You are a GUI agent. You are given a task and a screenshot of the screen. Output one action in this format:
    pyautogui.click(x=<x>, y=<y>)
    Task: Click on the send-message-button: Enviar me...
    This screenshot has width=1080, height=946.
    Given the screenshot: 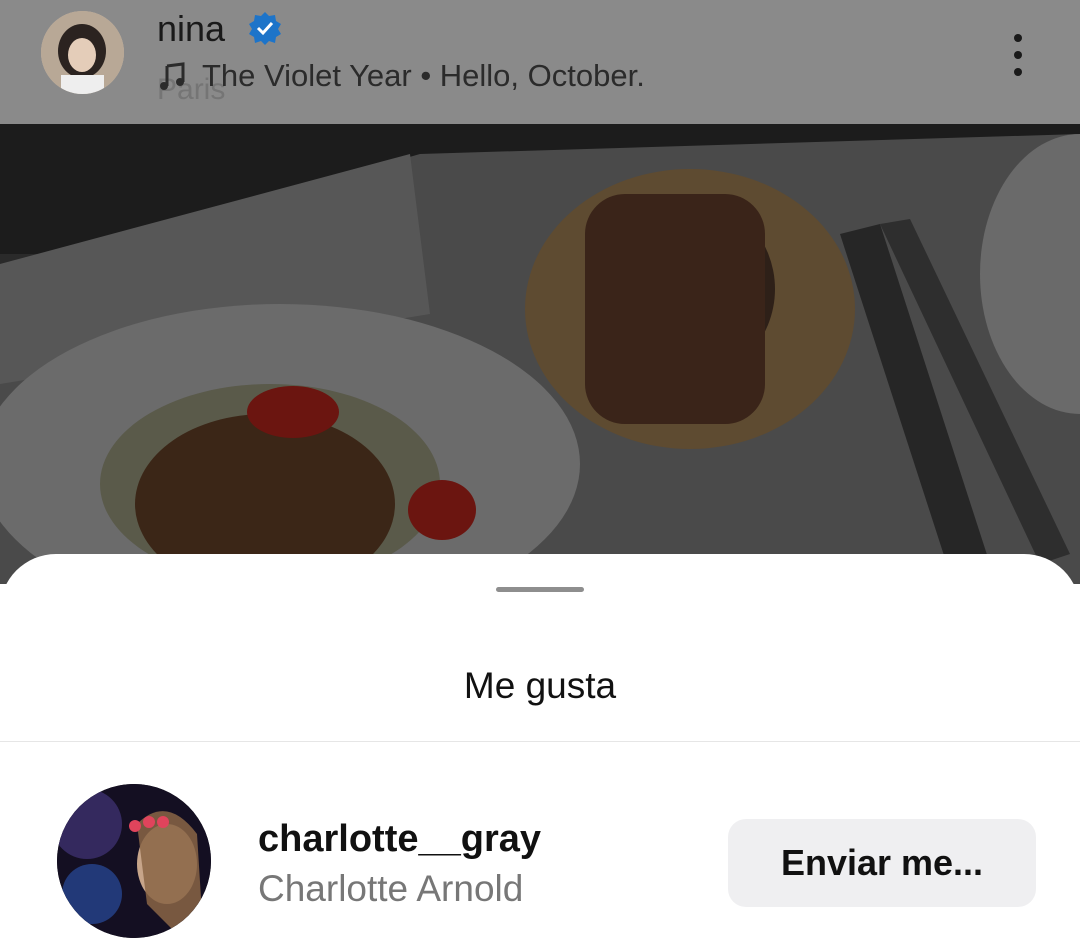 What is the action you would take?
    pyautogui.click(x=882, y=863)
    